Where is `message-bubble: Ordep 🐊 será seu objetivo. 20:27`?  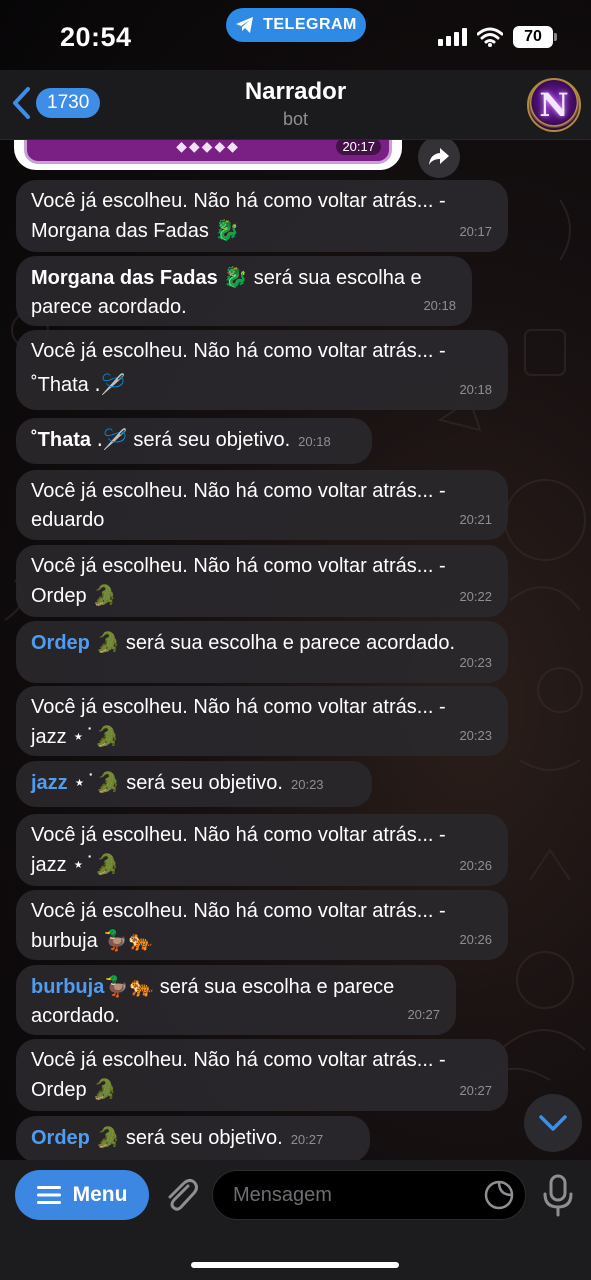
message-bubble: Ordep 🐊 será seu objetivo. 20:27 is located at coordinates (193, 1138).